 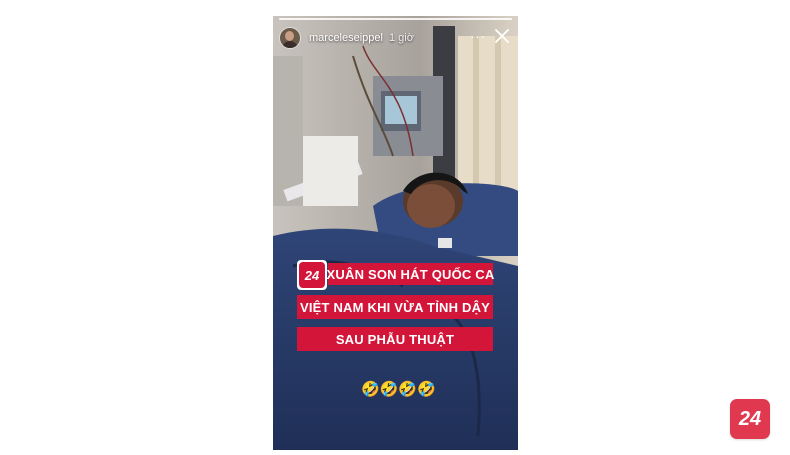 I want to click on close-icon, so click(x=502, y=36).